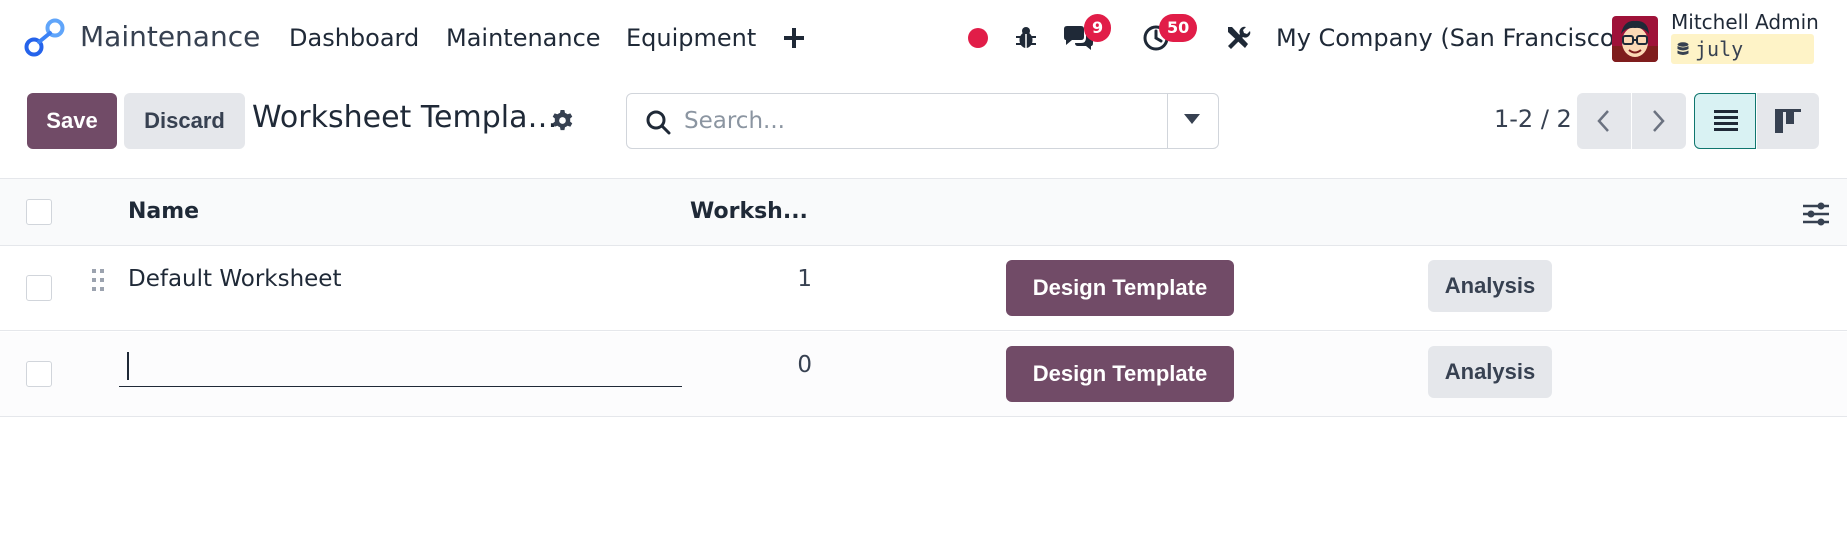 Image resolution: width=1847 pixels, height=542 pixels. What do you see at coordinates (400, 368) in the screenshot?
I see `name-input-field` at bounding box center [400, 368].